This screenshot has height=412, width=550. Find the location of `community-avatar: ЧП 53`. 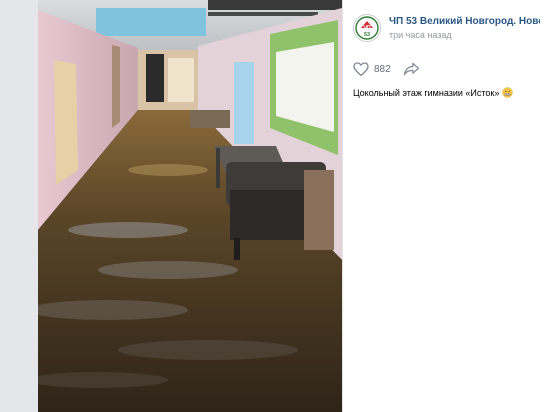

community-avatar: ЧП 53 is located at coordinates (367, 28).